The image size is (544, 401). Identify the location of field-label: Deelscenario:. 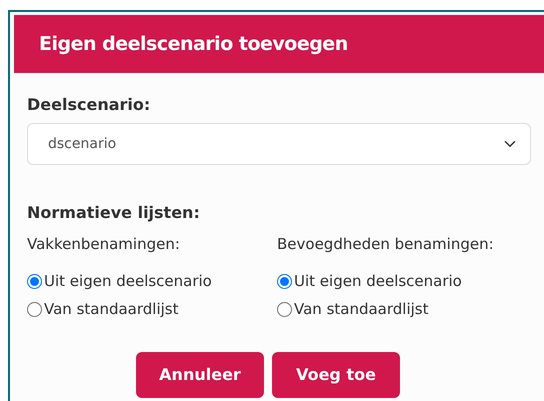
(89, 105).